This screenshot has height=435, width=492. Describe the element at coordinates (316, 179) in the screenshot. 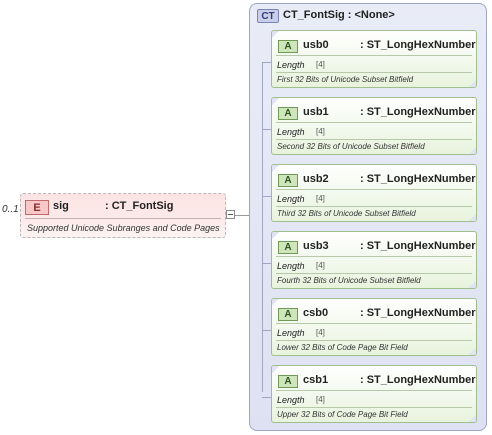

I see `attribute-name: usb2` at that location.